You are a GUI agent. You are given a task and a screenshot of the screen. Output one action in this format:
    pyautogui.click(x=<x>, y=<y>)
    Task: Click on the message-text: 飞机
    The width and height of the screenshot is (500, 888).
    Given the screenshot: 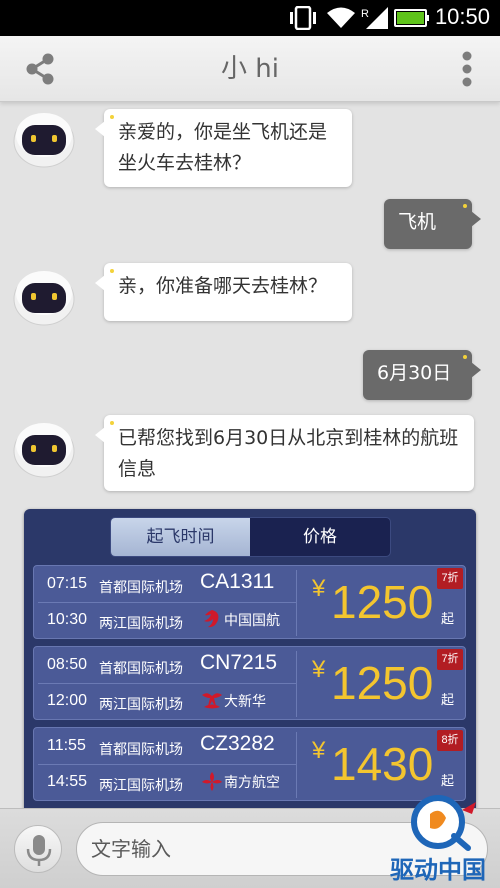 What is the action you would take?
    pyautogui.click(x=417, y=222)
    